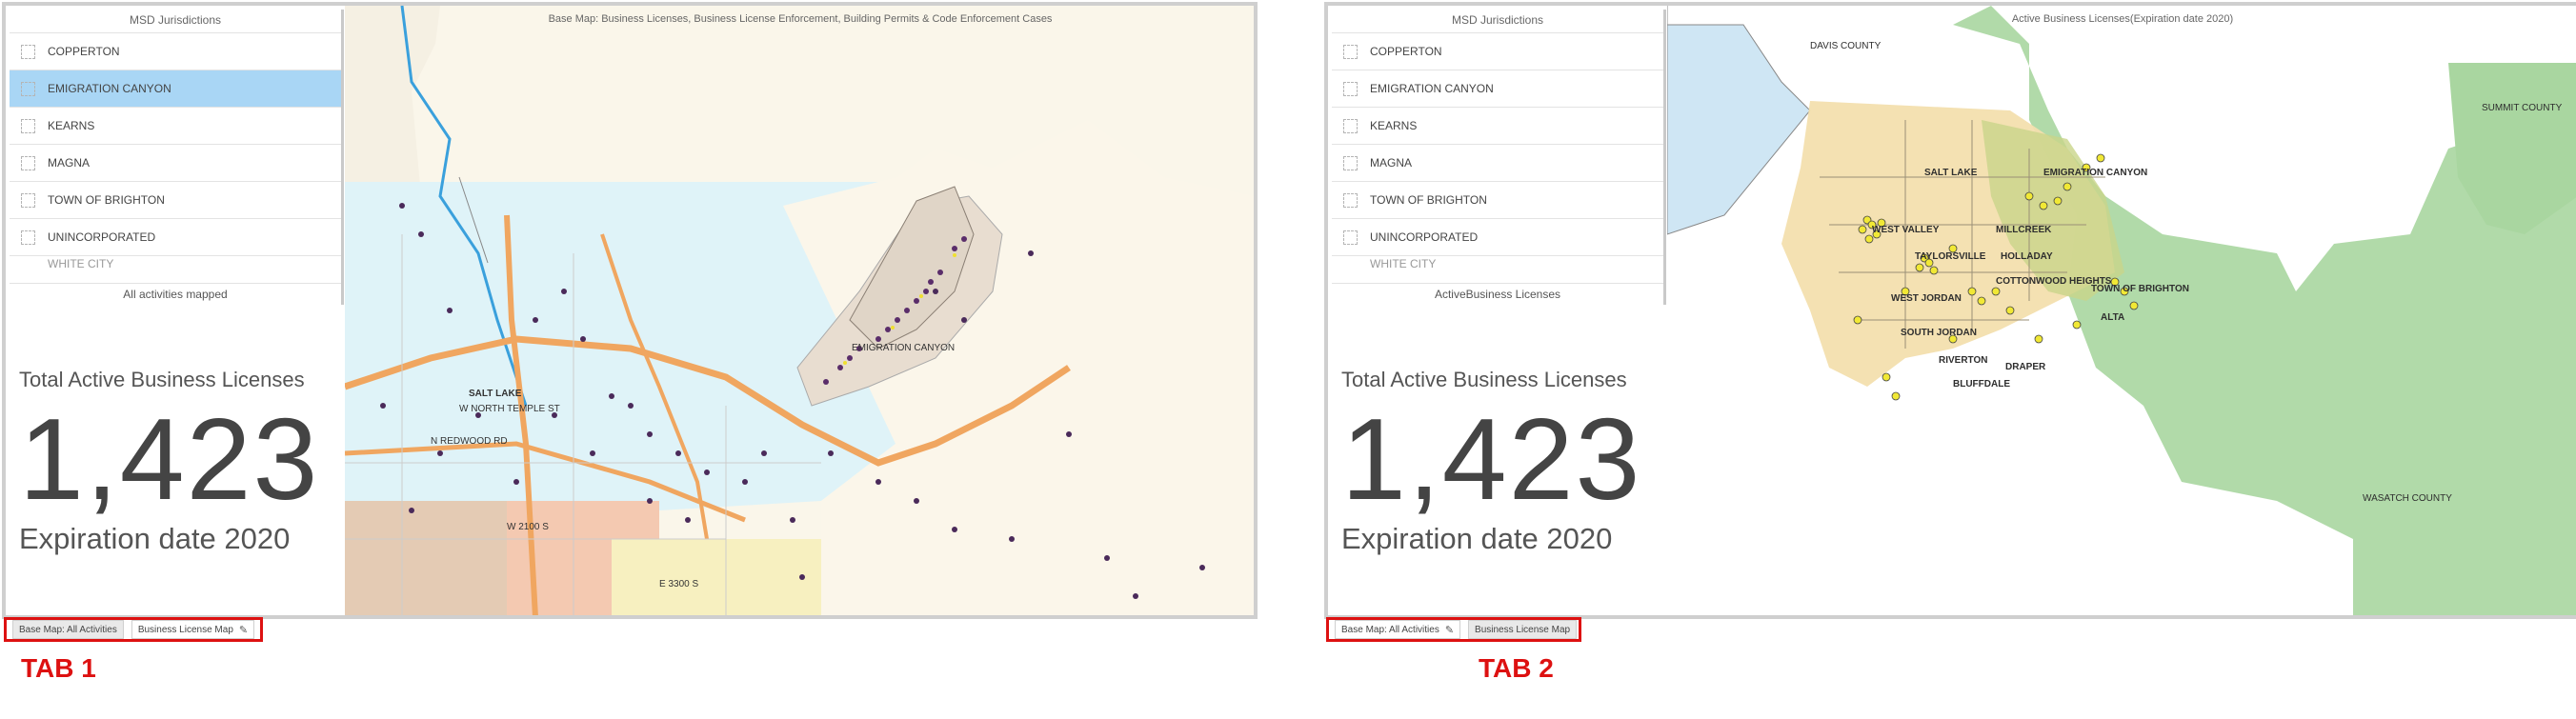 This screenshot has width=2576, height=719. Describe the element at coordinates (58, 668) in the screenshot. I see `tab-caption: TAB 1` at that location.